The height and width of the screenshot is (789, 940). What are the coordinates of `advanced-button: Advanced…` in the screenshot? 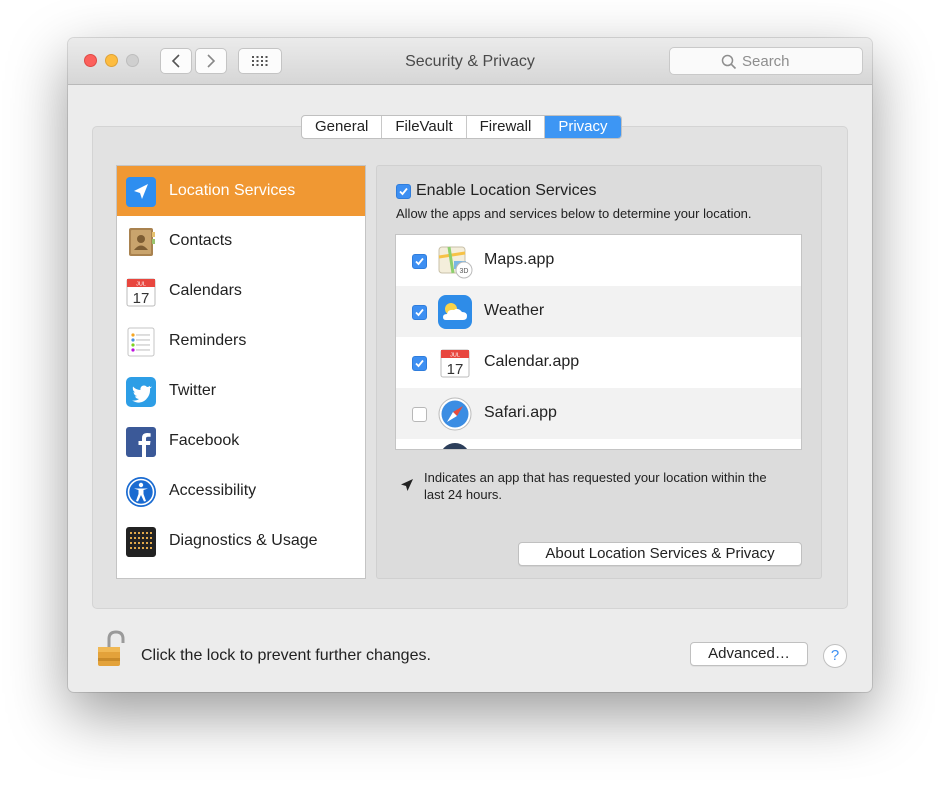 It's located at (749, 654).